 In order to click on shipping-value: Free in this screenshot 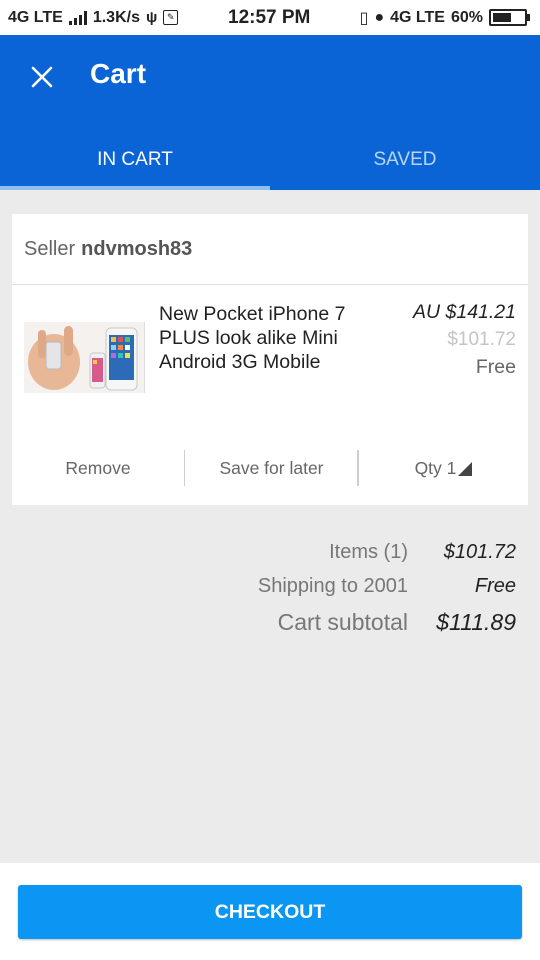, I will do `click(495, 586)`.